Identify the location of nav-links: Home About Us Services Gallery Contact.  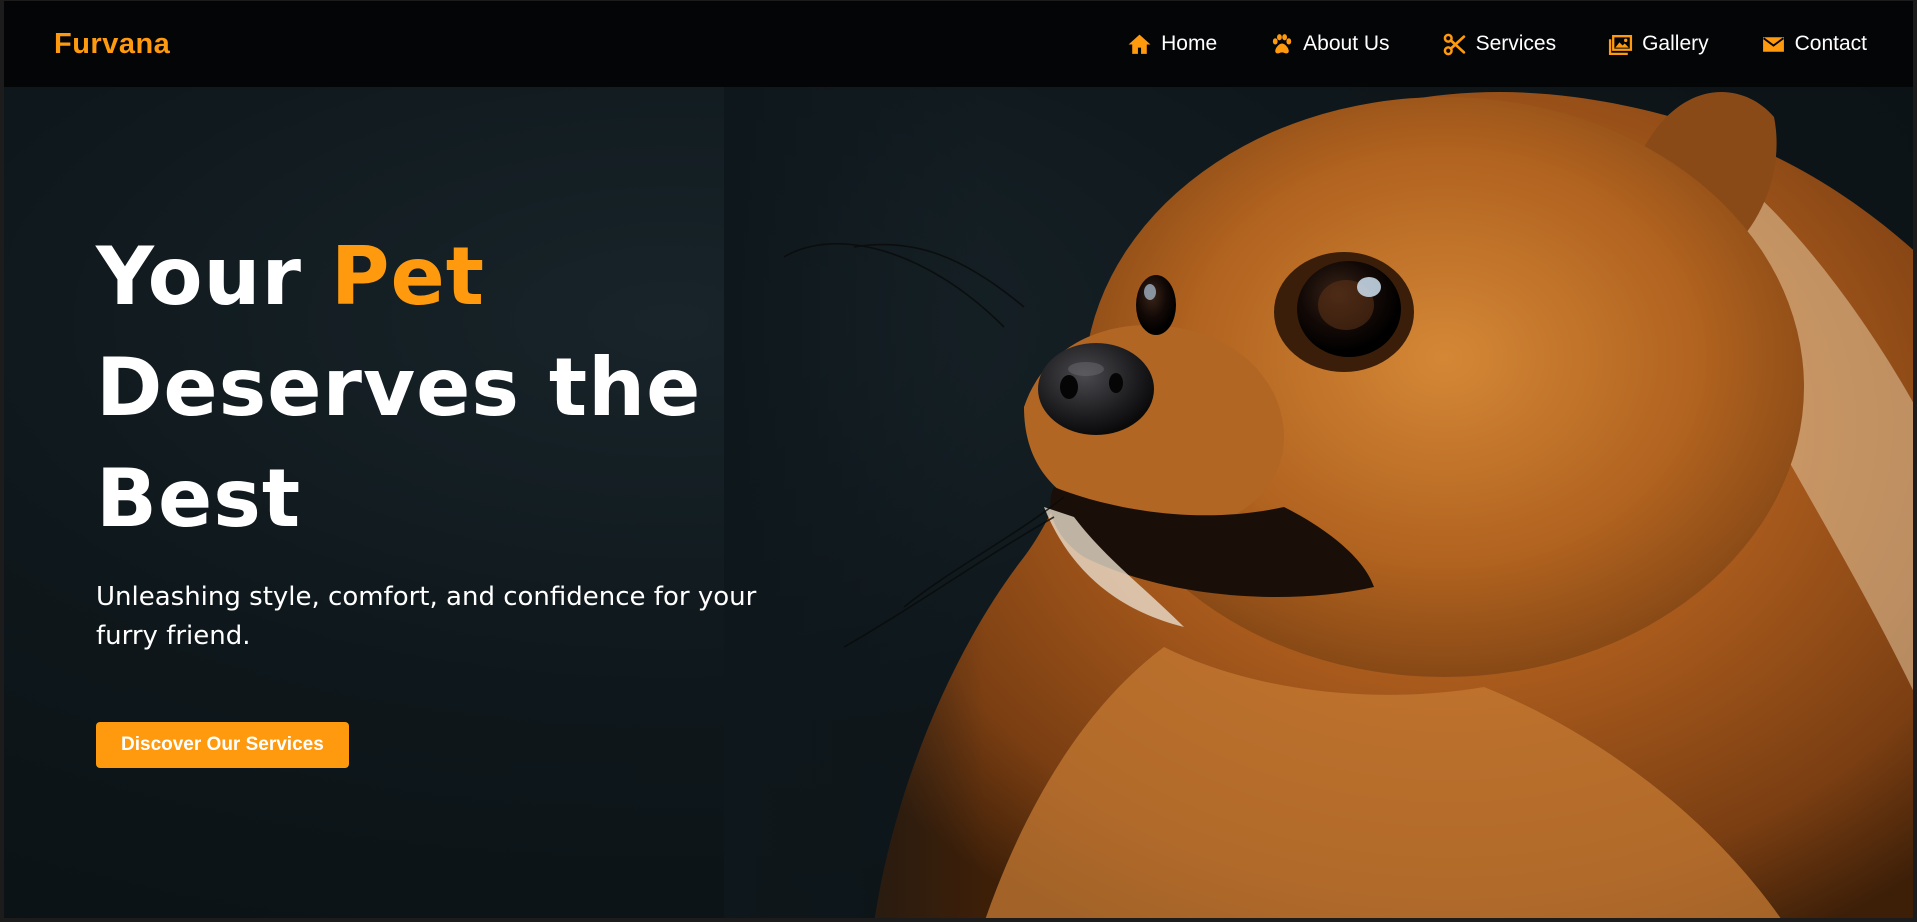
(1497, 44).